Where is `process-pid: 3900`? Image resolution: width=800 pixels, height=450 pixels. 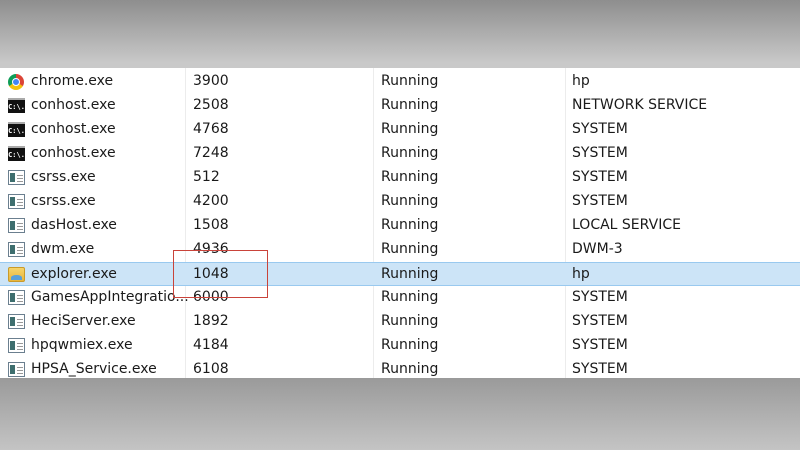
process-pid: 3900 is located at coordinates (211, 81).